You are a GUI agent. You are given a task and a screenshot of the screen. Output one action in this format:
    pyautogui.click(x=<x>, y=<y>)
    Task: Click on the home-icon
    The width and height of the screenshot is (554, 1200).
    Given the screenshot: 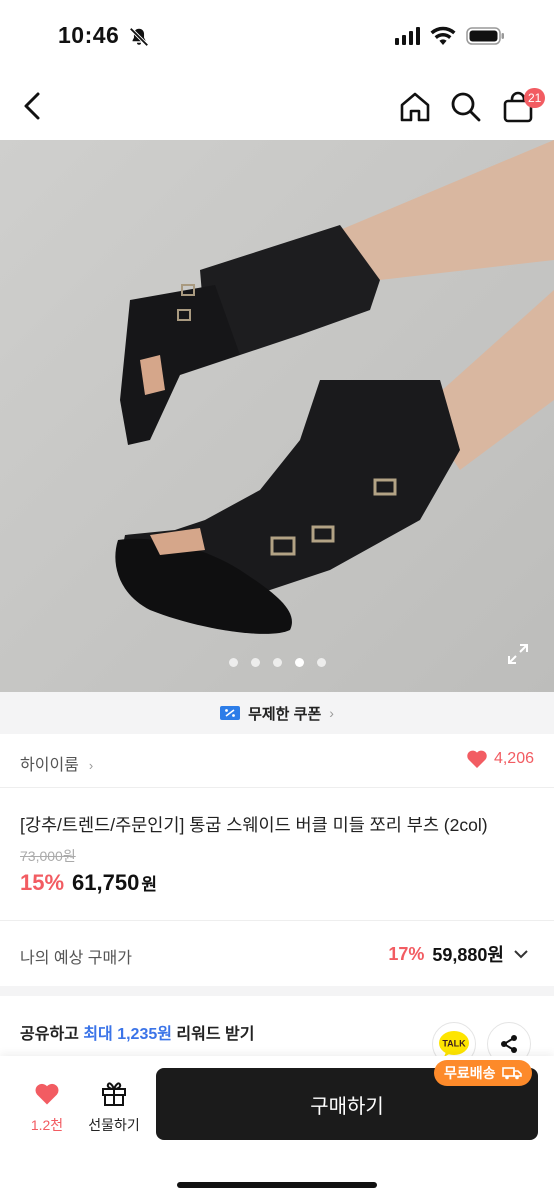 What is the action you would take?
    pyautogui.click(x=415, y=107)
    